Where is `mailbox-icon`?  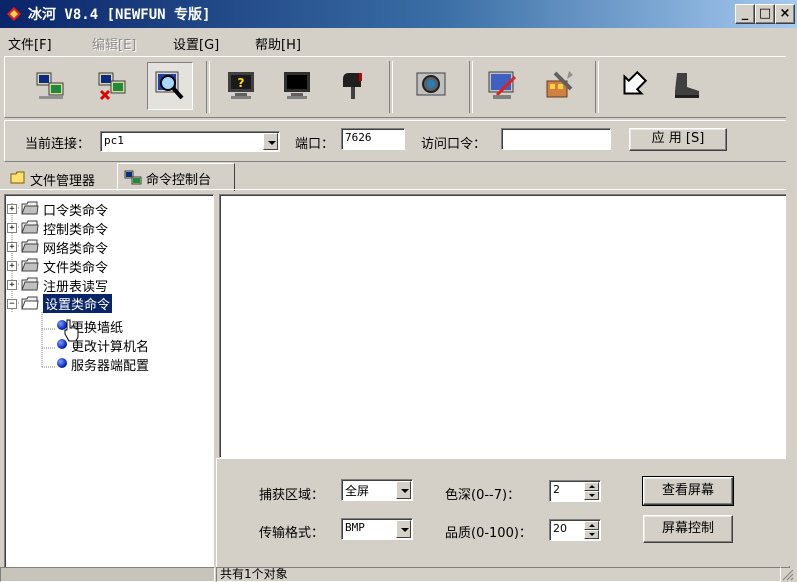
mailbox-icon is located at coordinates (352, 86).